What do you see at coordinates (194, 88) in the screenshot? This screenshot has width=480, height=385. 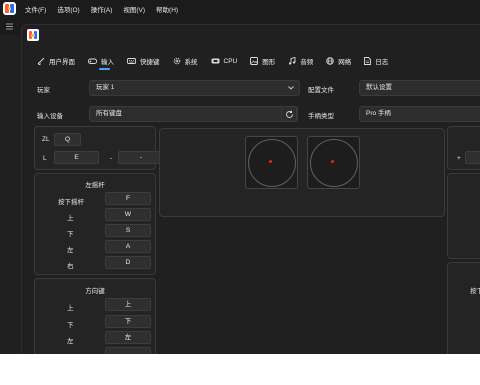 I see `player-select: 玩家 1` at bounding box center [194, 88].